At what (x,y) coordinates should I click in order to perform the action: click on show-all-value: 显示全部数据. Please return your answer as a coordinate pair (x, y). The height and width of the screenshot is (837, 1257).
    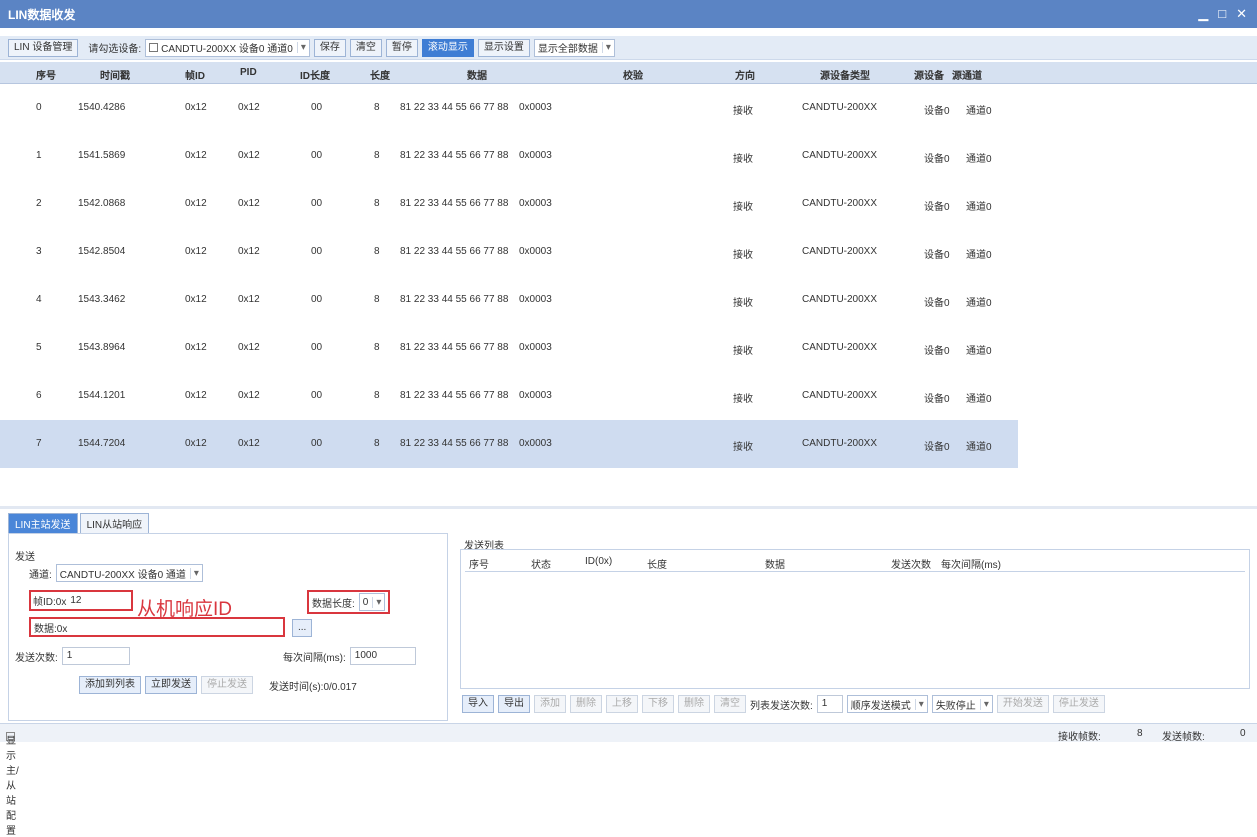
    Looking at the image, I should click on (567, 49).